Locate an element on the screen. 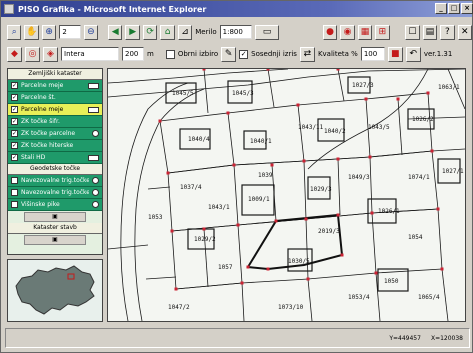 Image resolution: width=473 pixels, height=353 pixels. parcel-number-label: 1040/4 is located at coordinates (199, 139).